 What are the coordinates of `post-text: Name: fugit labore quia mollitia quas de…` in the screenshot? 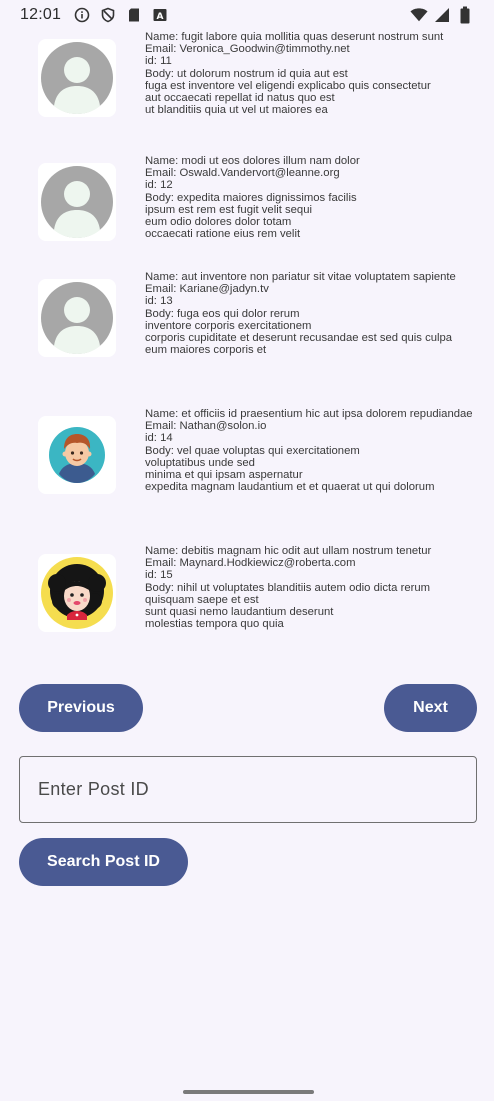 It's located at (294, 74).